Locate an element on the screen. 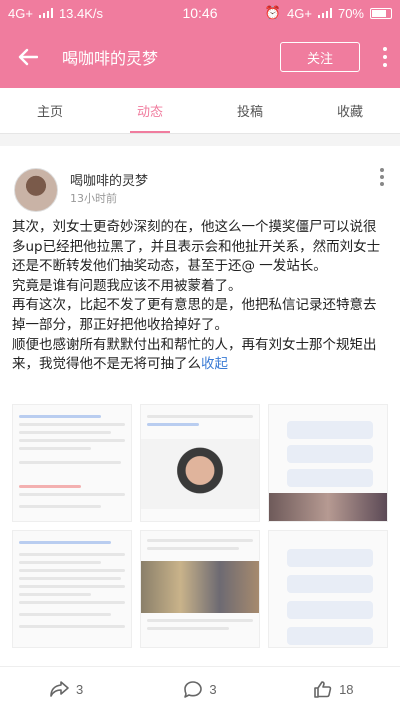 This screenshot has width=400, height=711. follow-button: 关注 is located at coordinates (320, 57).